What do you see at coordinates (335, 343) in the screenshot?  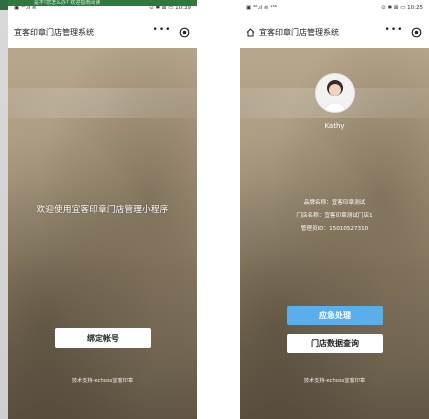 I see `store-data-query-button: 门店数据查询` at bounding box center [335, 343].